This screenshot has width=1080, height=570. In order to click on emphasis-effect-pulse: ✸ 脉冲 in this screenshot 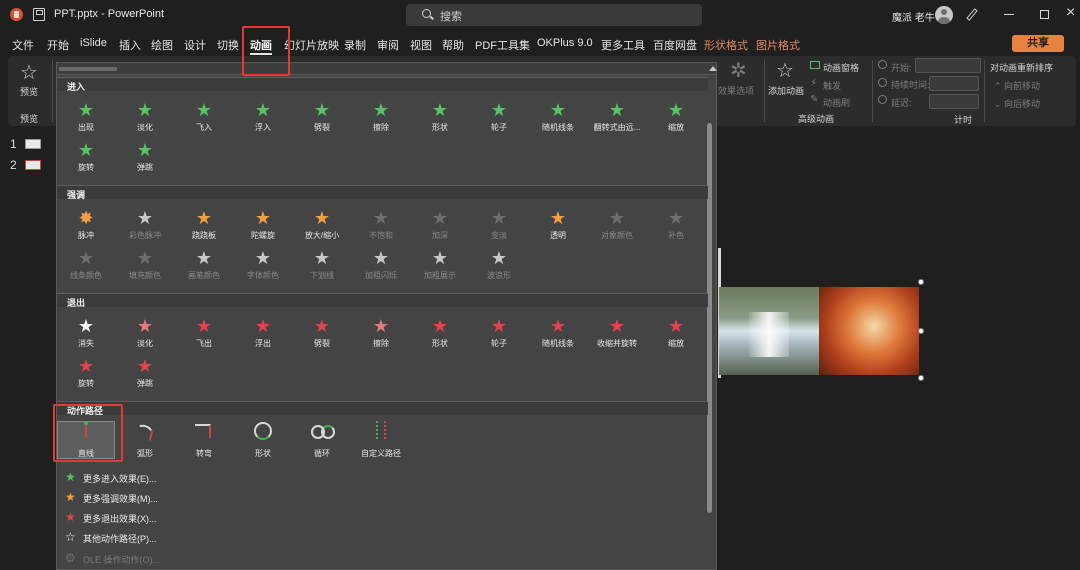, I will do `click(86, 228)`.